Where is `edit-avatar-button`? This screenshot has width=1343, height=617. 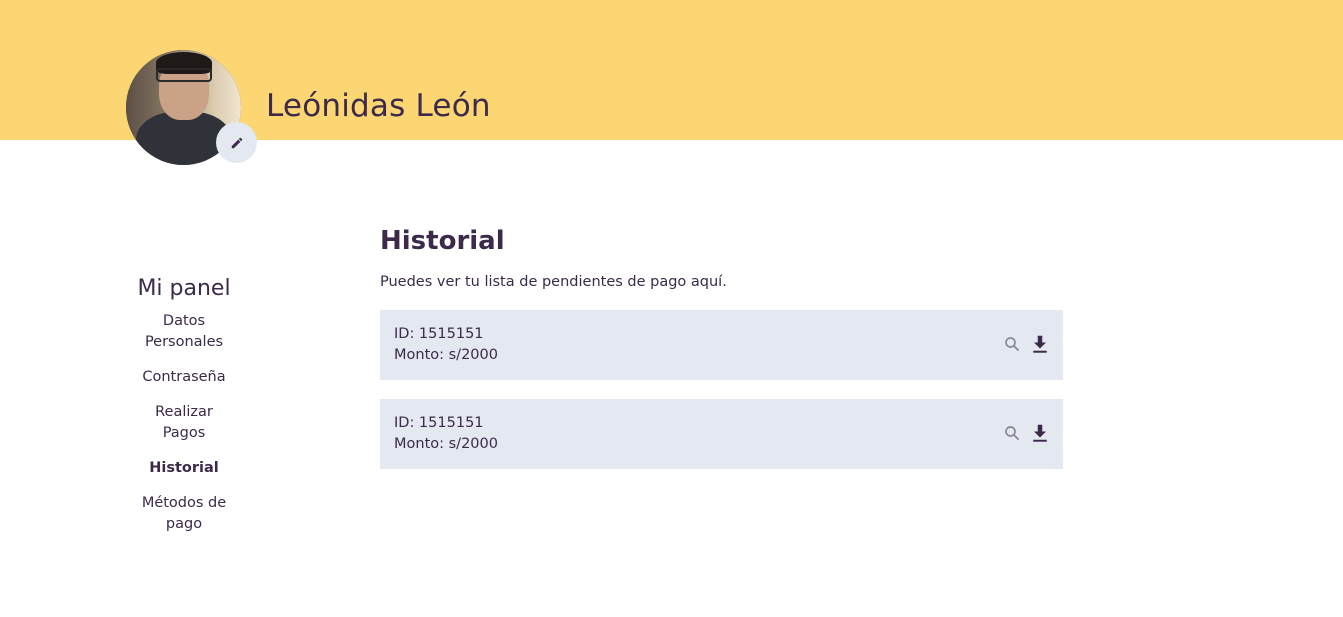
edit-avatar-button is located at coordinates (236, 142).